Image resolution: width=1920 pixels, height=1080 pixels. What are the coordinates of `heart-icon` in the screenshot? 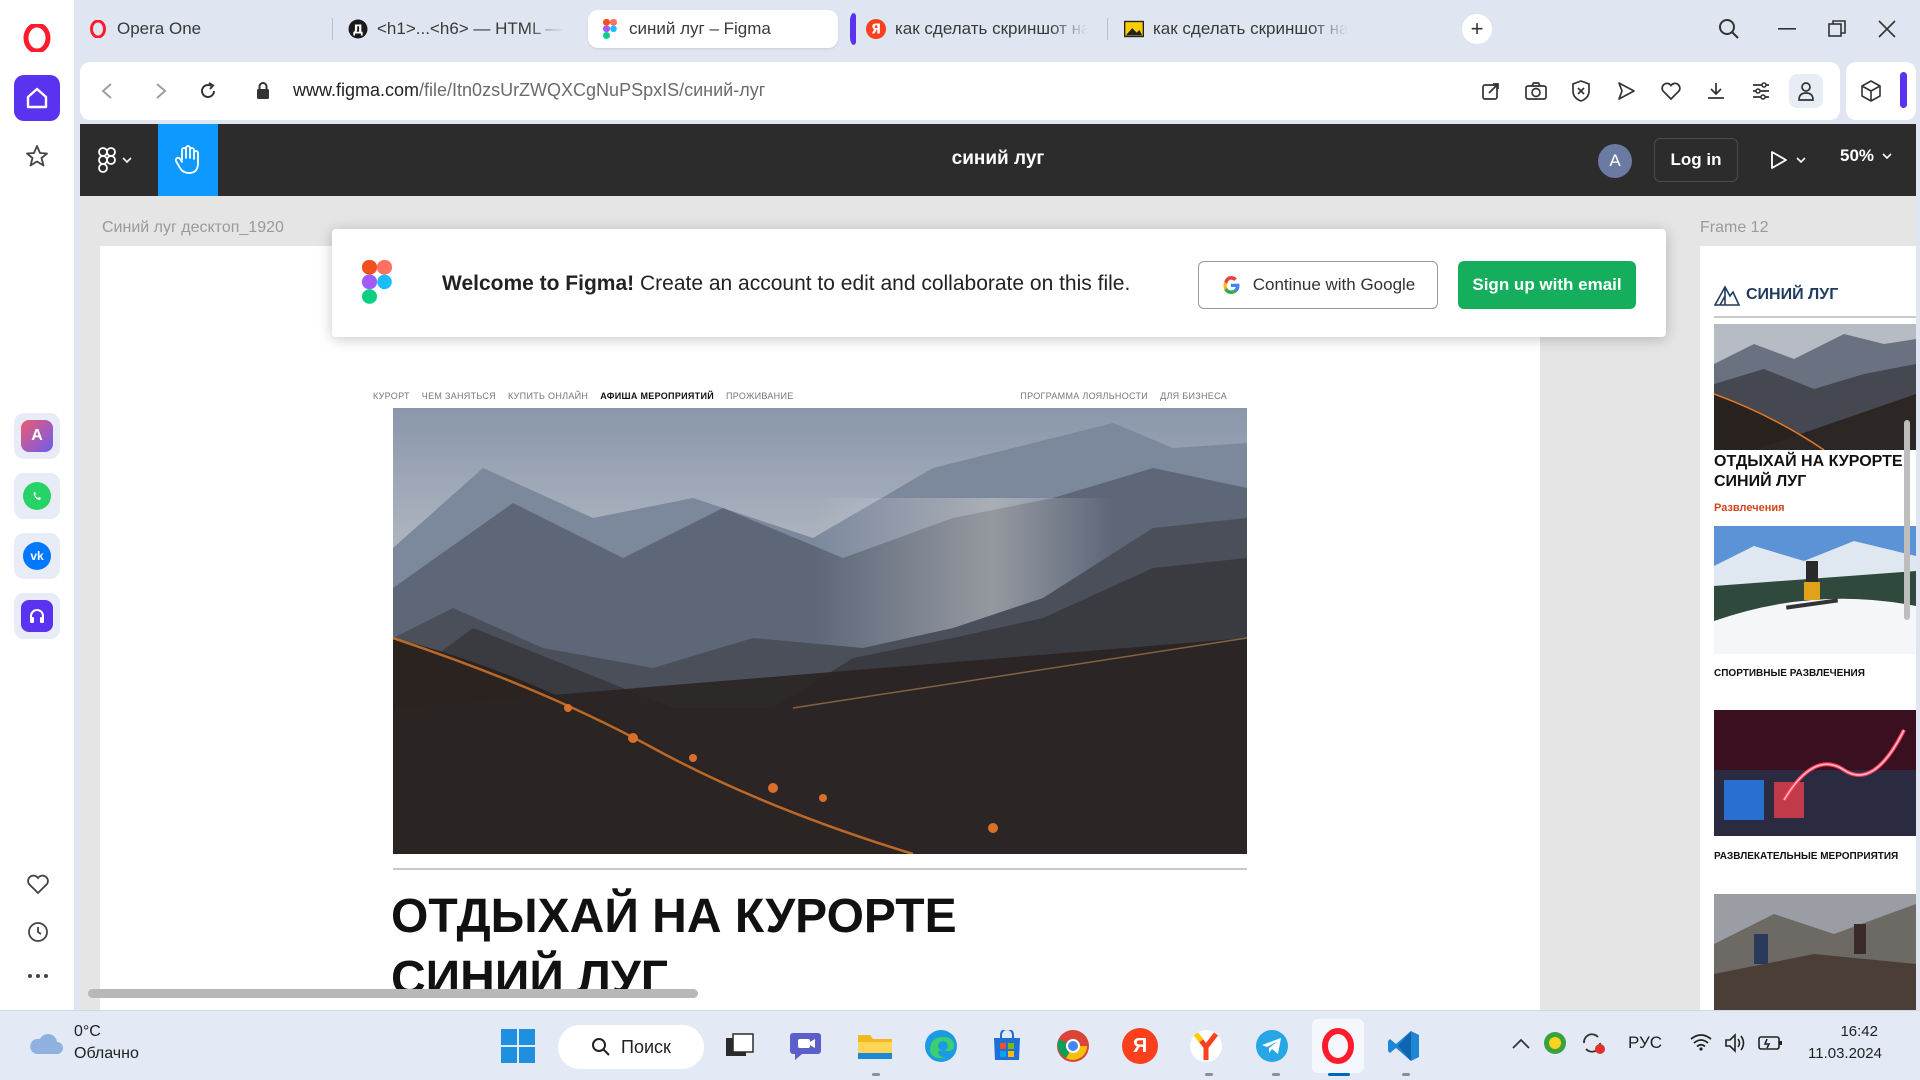 It's located at (38, 884).